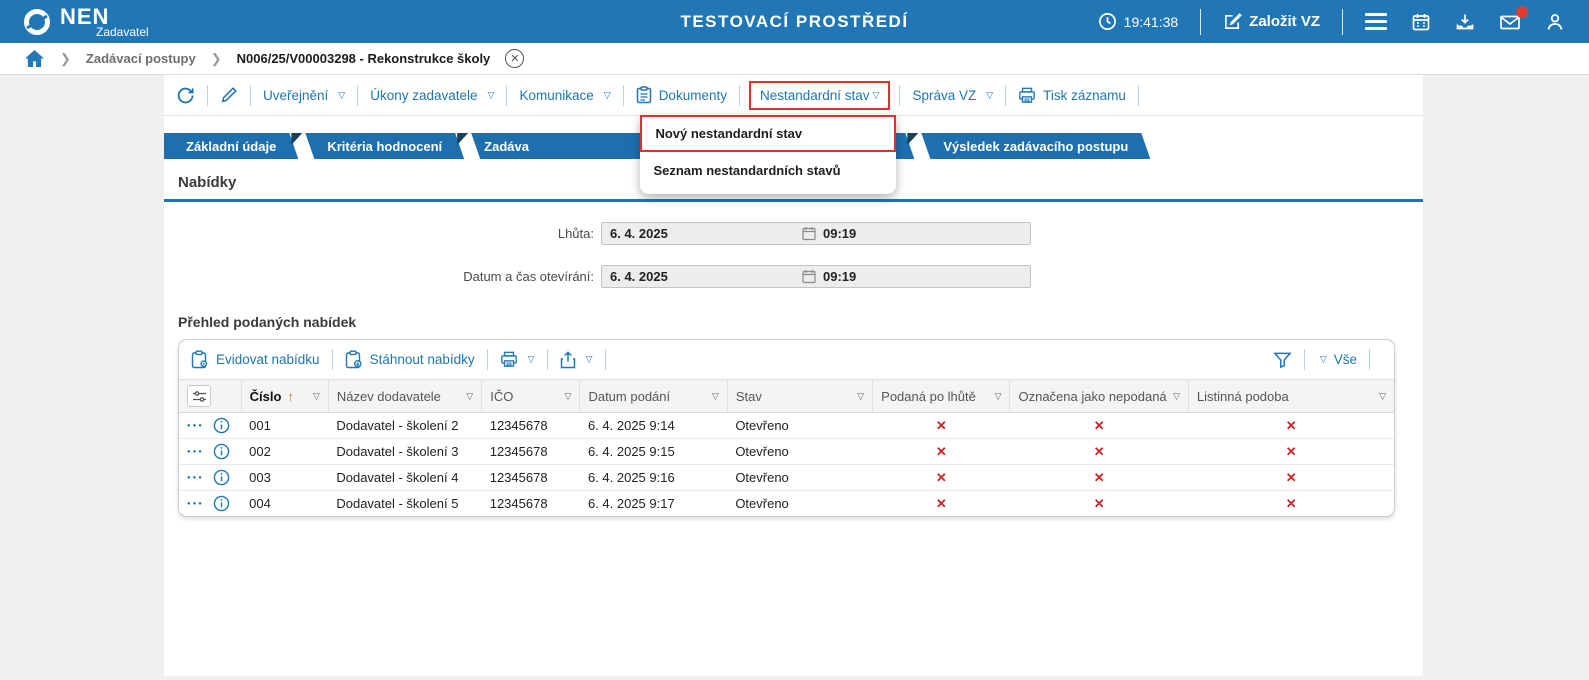 This screenshot has width=1589, height=680. What do you see at coordinates (1513, 18) in the screenshot?
I see `messages-button` at bounding box center [1513, 18].